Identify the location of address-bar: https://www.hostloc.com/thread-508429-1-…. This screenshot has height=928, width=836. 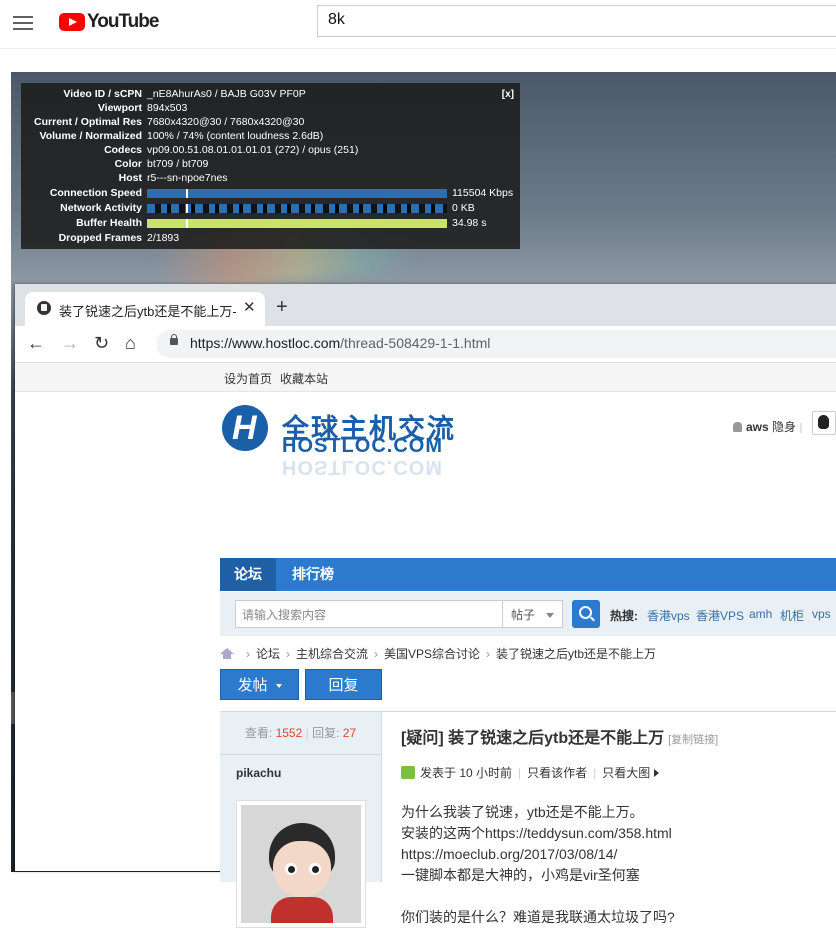
(496, 344).